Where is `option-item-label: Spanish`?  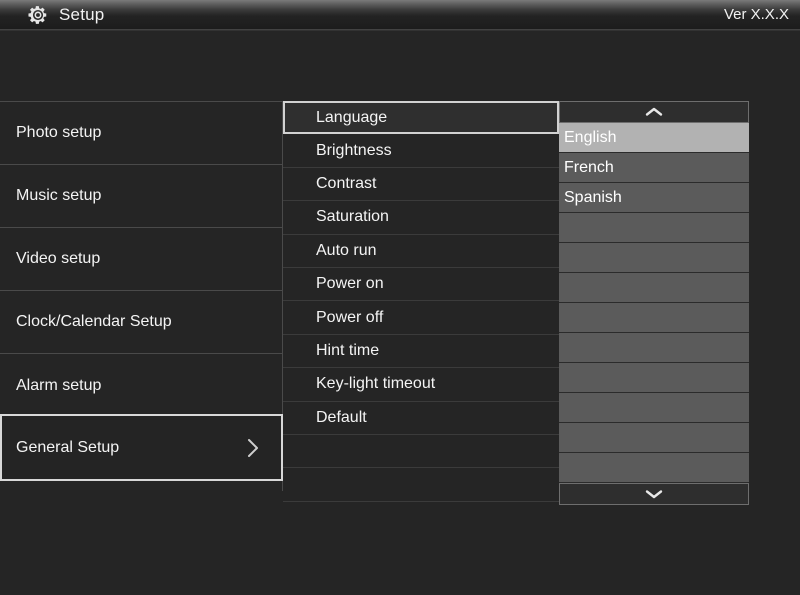
option-item-label: Spanish is located at coordinates (593, 197).